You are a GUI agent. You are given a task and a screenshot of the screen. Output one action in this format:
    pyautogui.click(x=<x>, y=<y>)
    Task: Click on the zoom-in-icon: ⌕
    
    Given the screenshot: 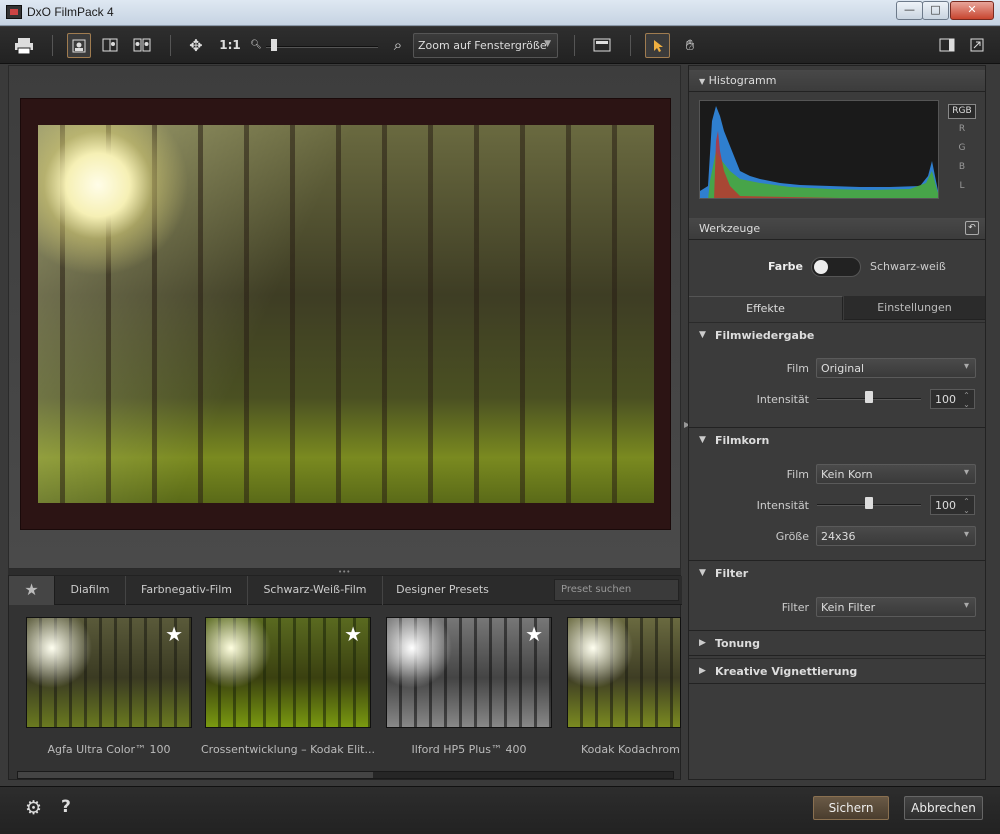 What is the action you would take?
    pyautogui.click(x=398, y=45)
    